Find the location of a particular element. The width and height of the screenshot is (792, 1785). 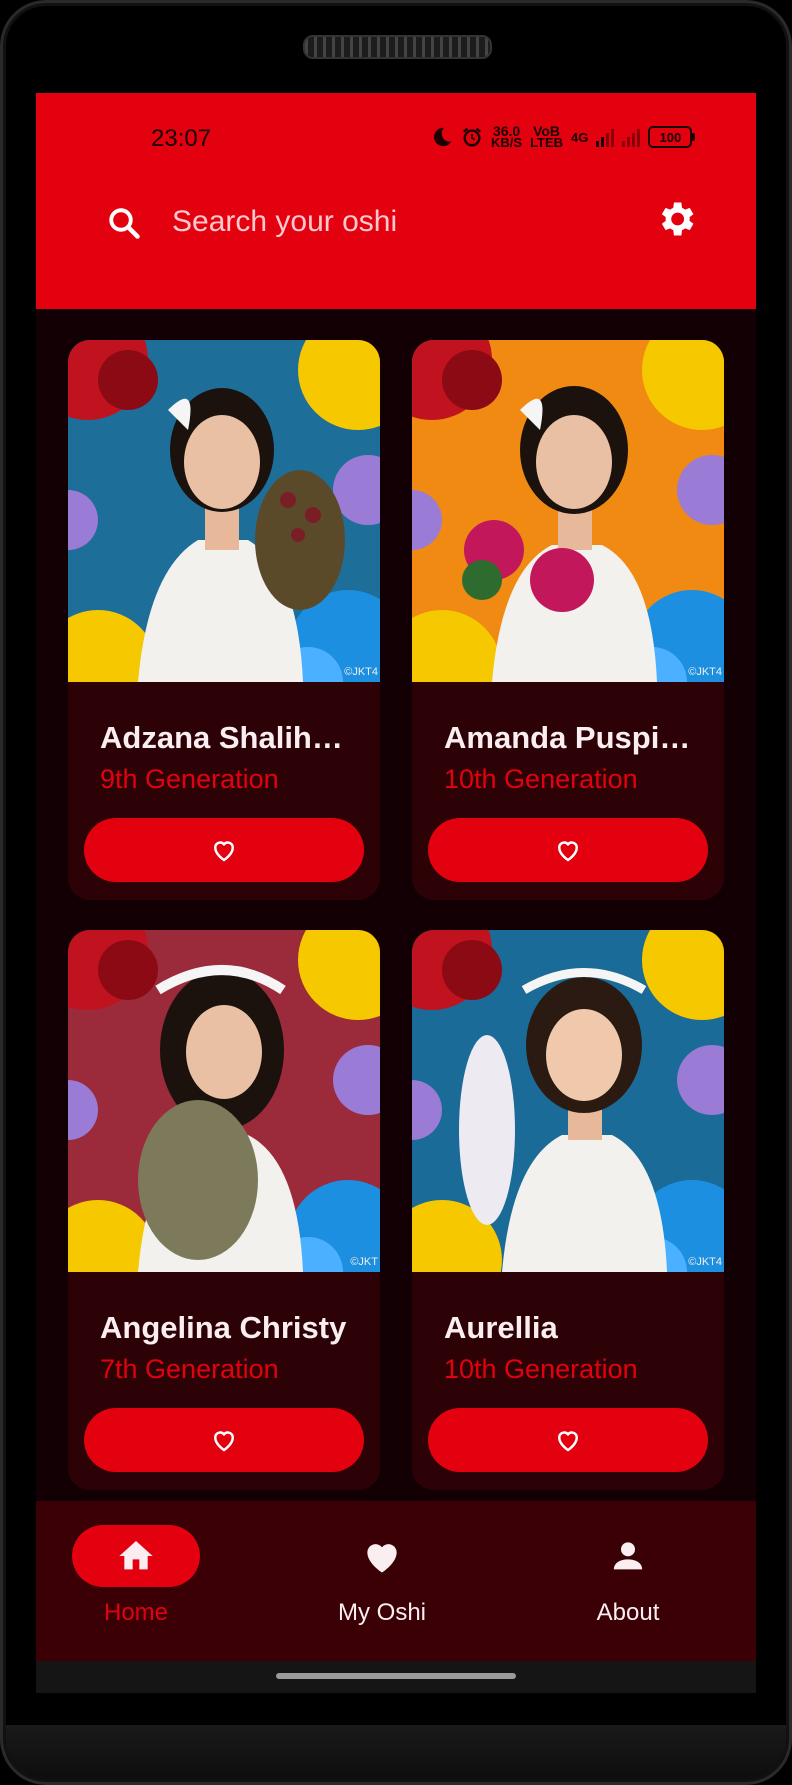

earpiece-speaker is located at coordinates (397, 47).